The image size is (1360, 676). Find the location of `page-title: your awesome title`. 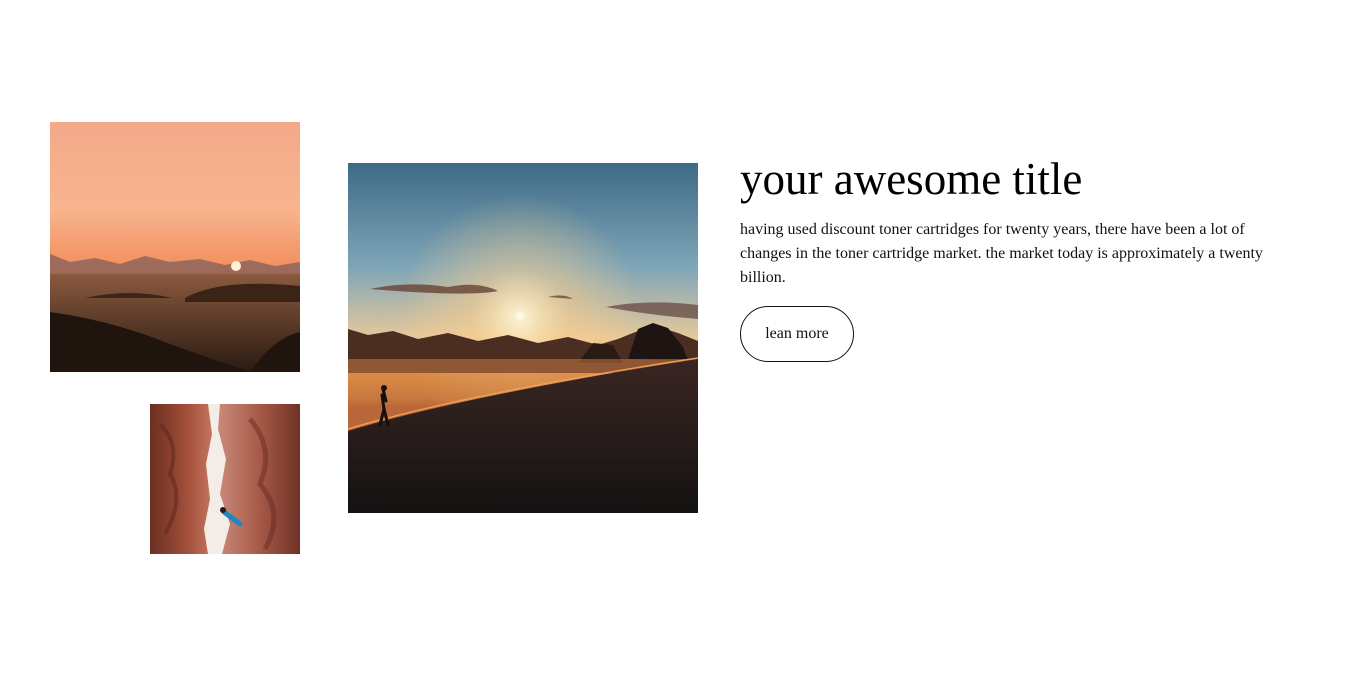

page-title: your awesome title is located at coordinates (911, 179).